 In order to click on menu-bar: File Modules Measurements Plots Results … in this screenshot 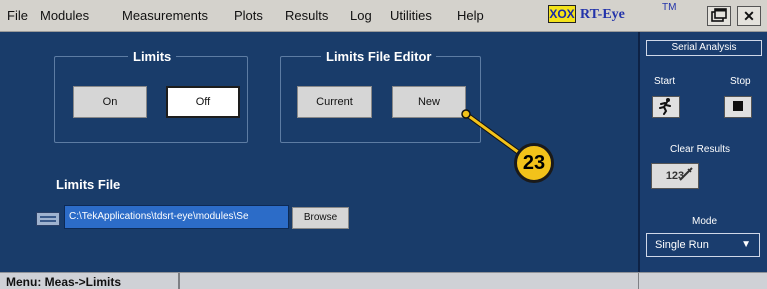, I will do `click(383, 16)`.